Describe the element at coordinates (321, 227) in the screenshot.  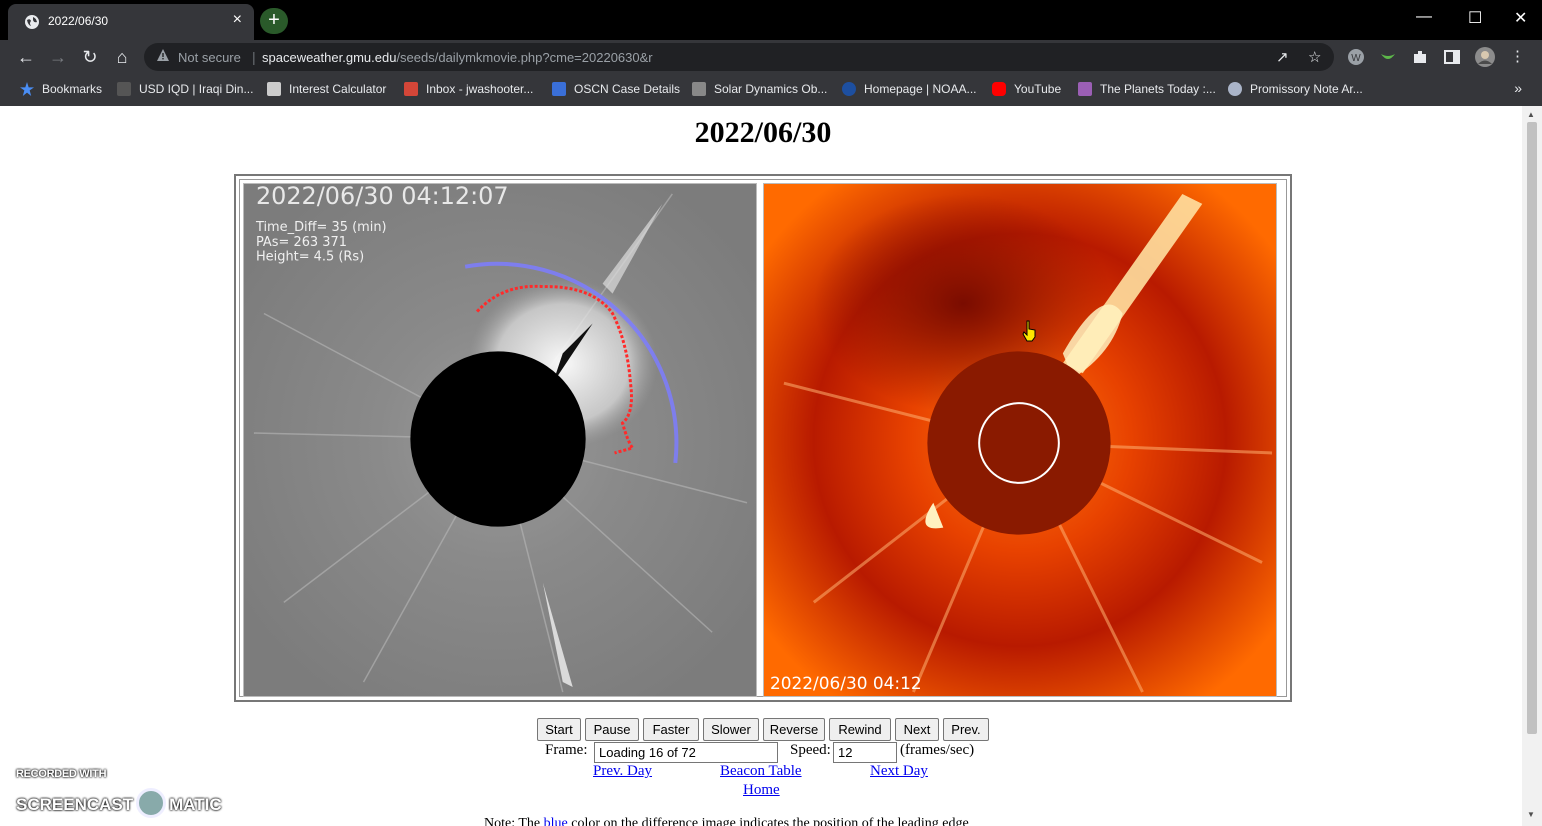
I see `time-diff-text: Time_Diff= 35 (min)` at that location.